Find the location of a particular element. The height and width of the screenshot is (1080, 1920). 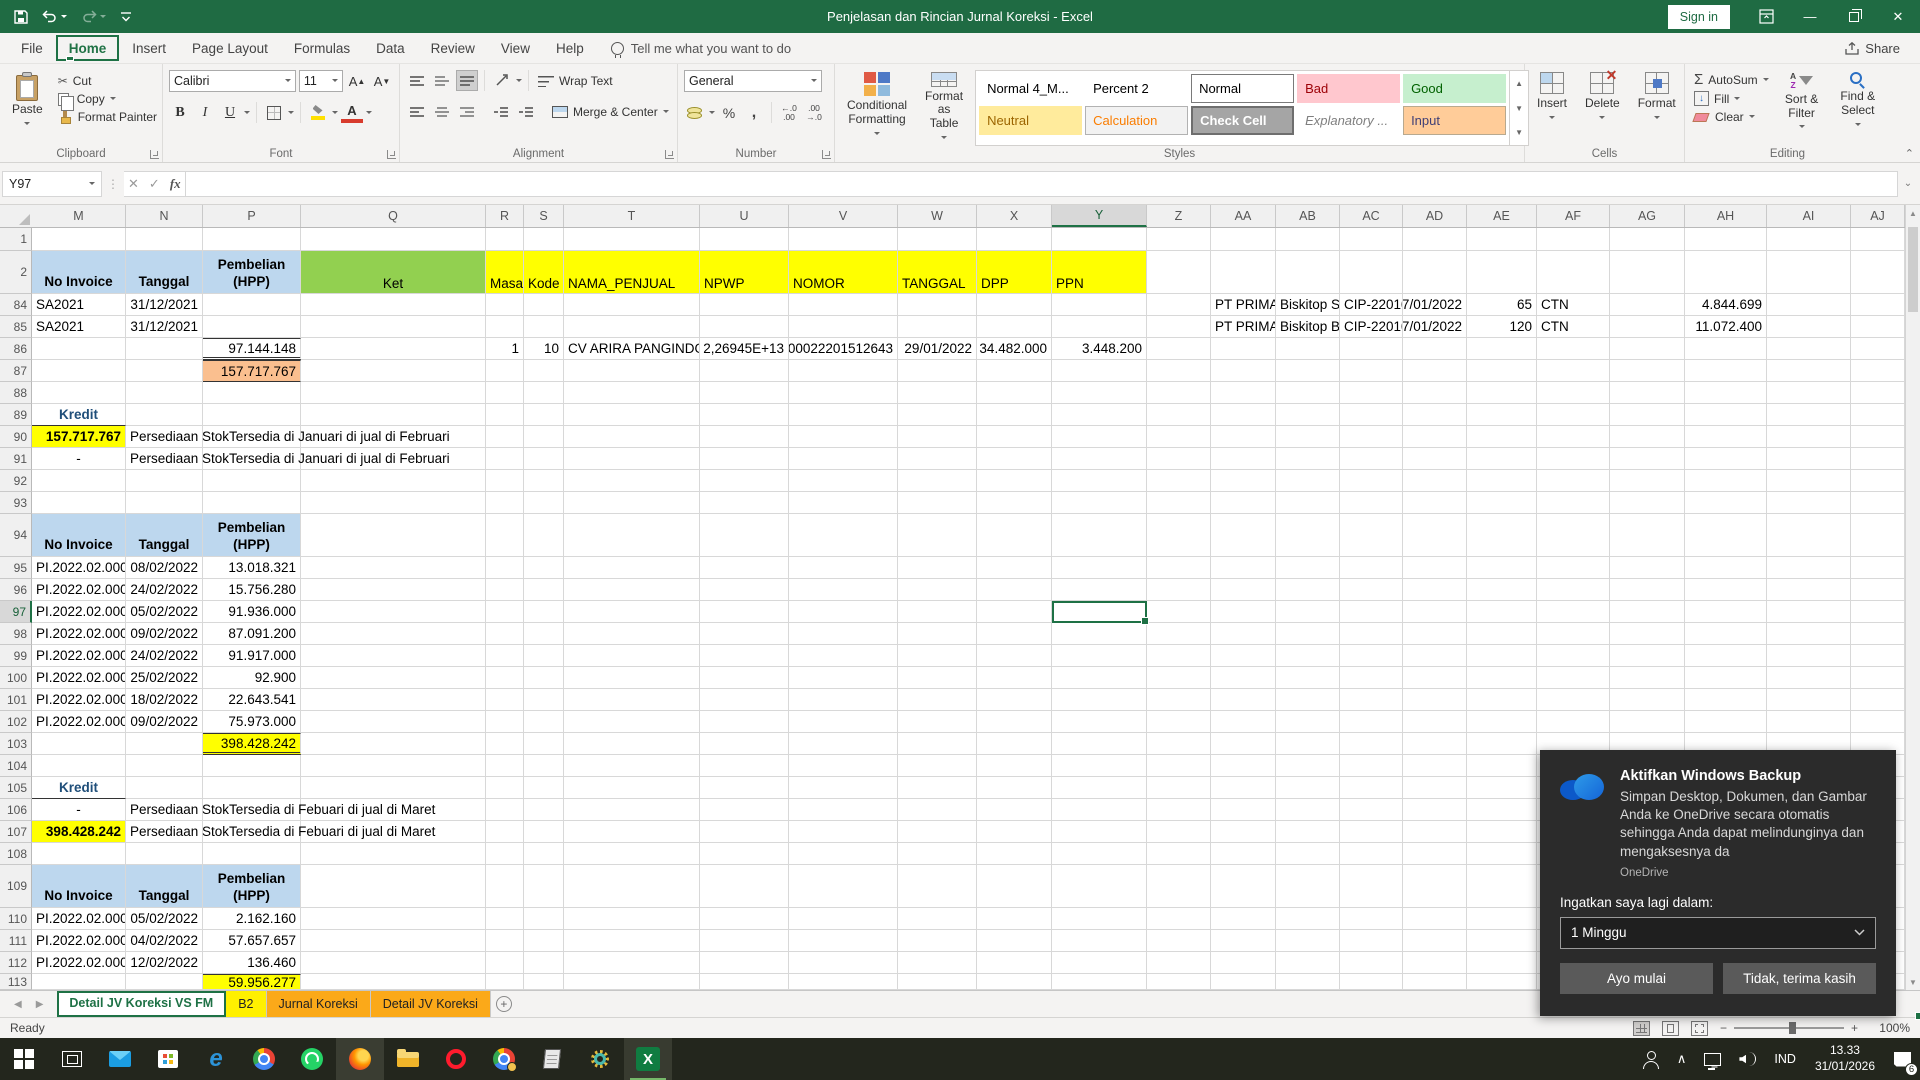

cell-AA94 is located at coordinates (1243, 535).